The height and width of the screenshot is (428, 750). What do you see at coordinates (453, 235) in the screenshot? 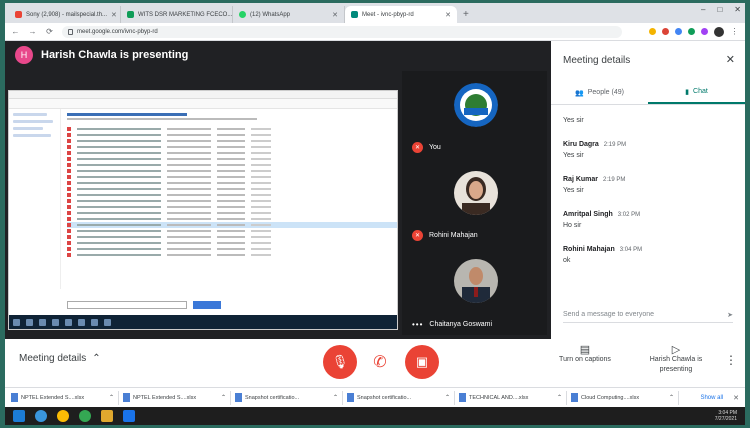
I see `participant-name: Rohini Mahajan` at bounding box center [453, 235].